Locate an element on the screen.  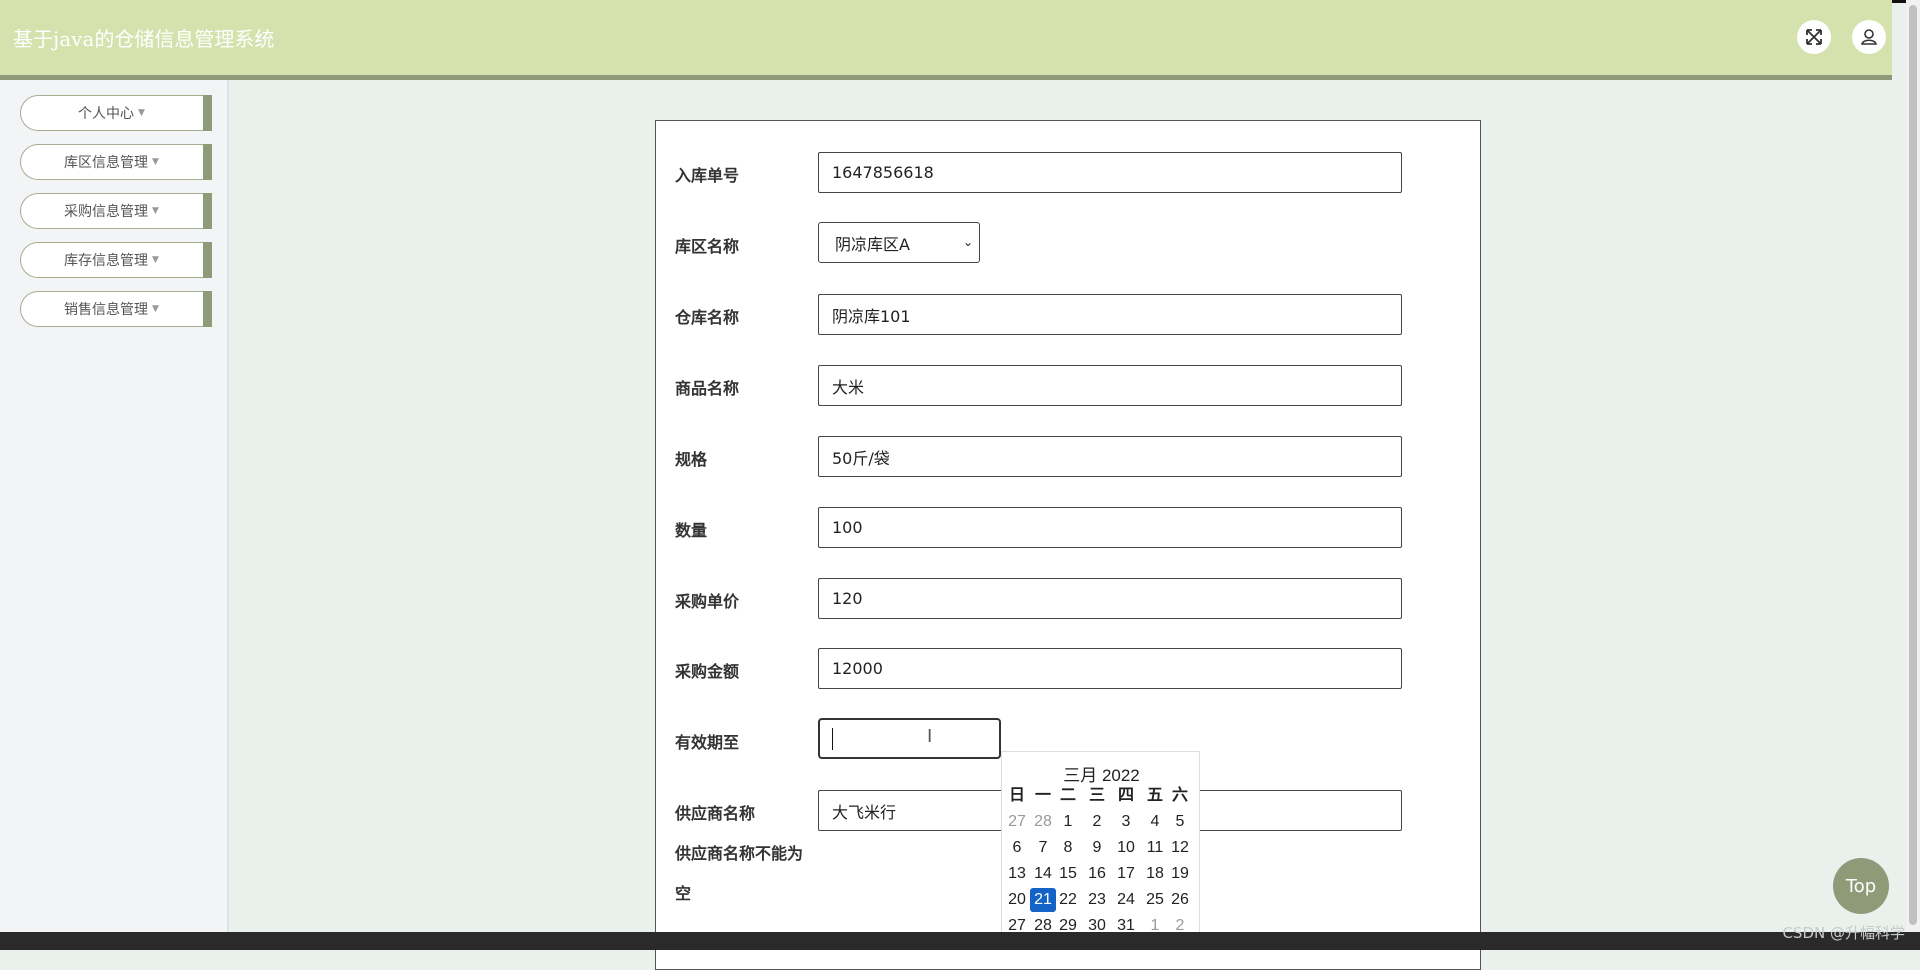
sidebar-item-label: 销售信息管理 is located at coordinates (106, 310).